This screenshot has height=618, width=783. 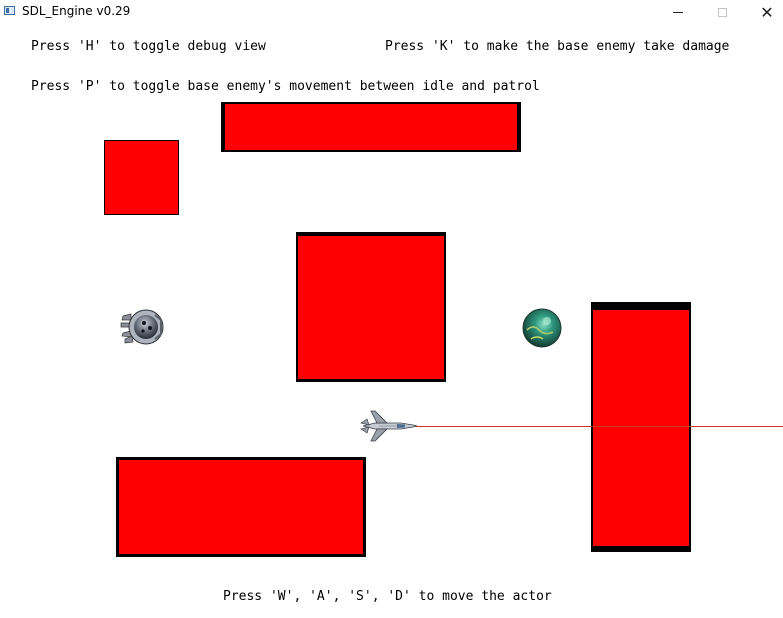 What do you see at coordinates (148, 46) in the screenshot?
I see `debug-toggle-hint: Press 'H' to toggle debug view` at bounding box center [148, 46].